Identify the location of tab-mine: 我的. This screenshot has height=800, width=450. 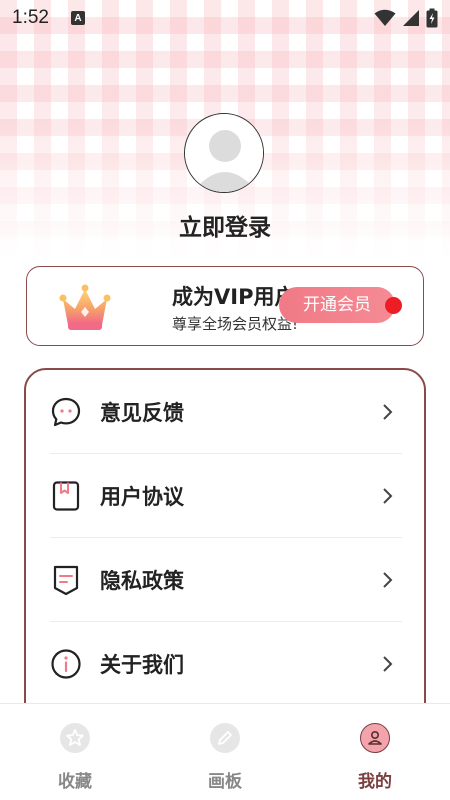
(375, 752).